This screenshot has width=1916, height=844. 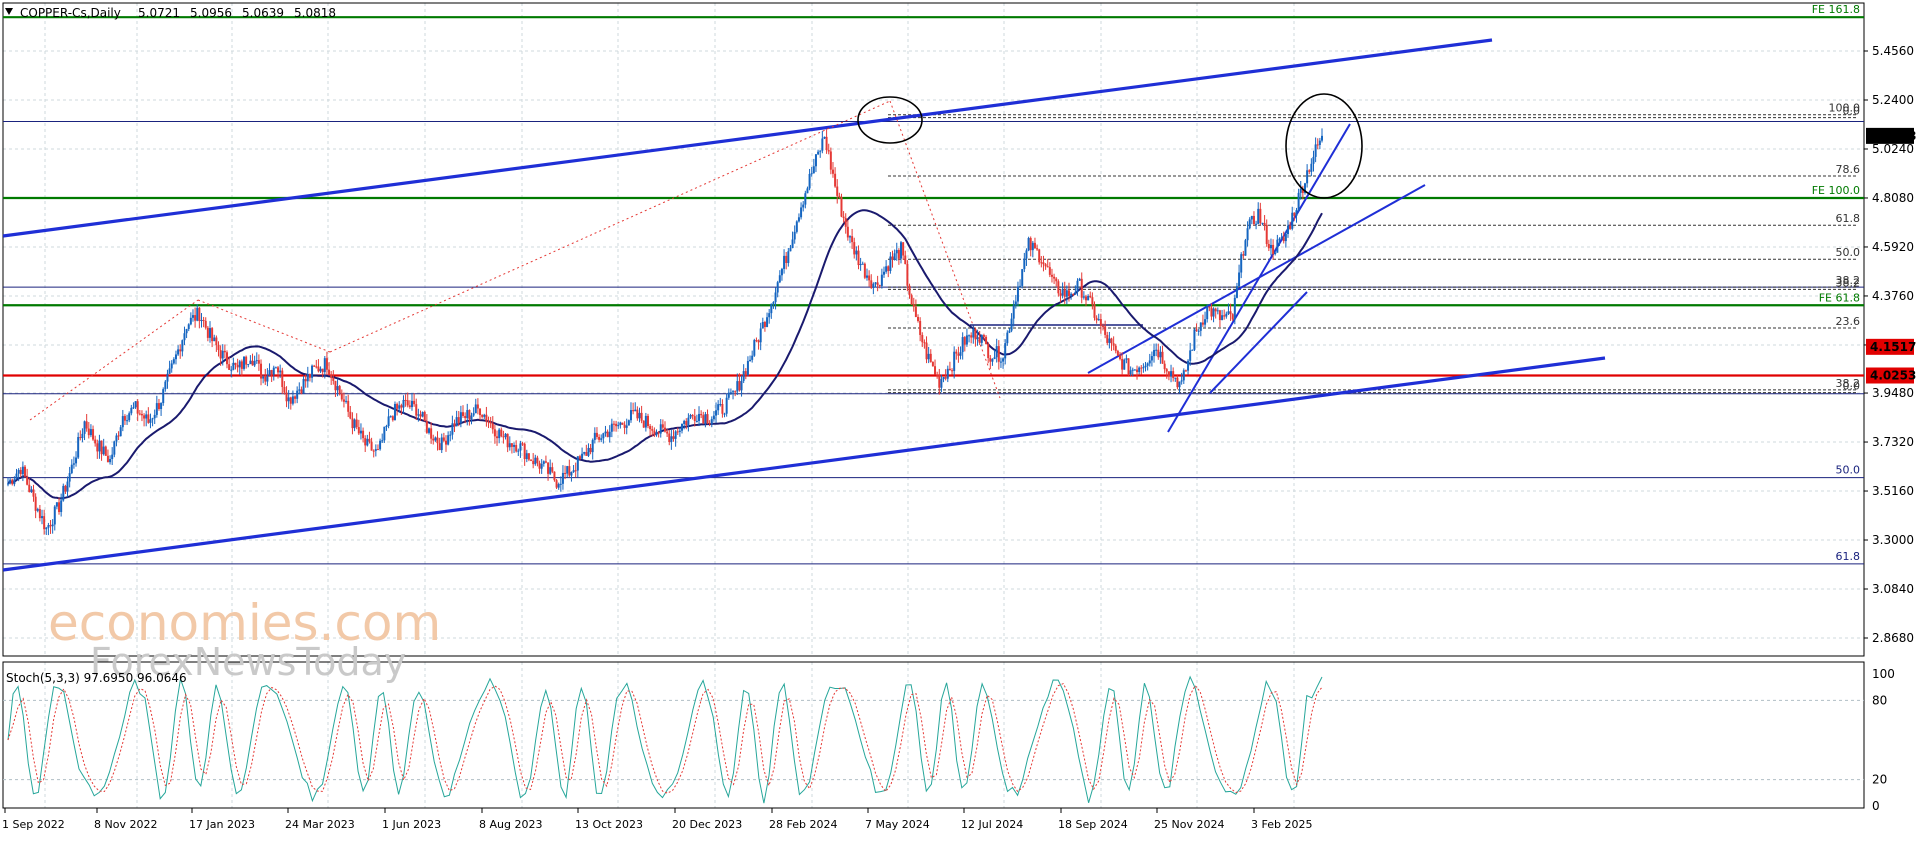 I want to click on y-tick-label: 3.0840, so click(x=1893, y=589).